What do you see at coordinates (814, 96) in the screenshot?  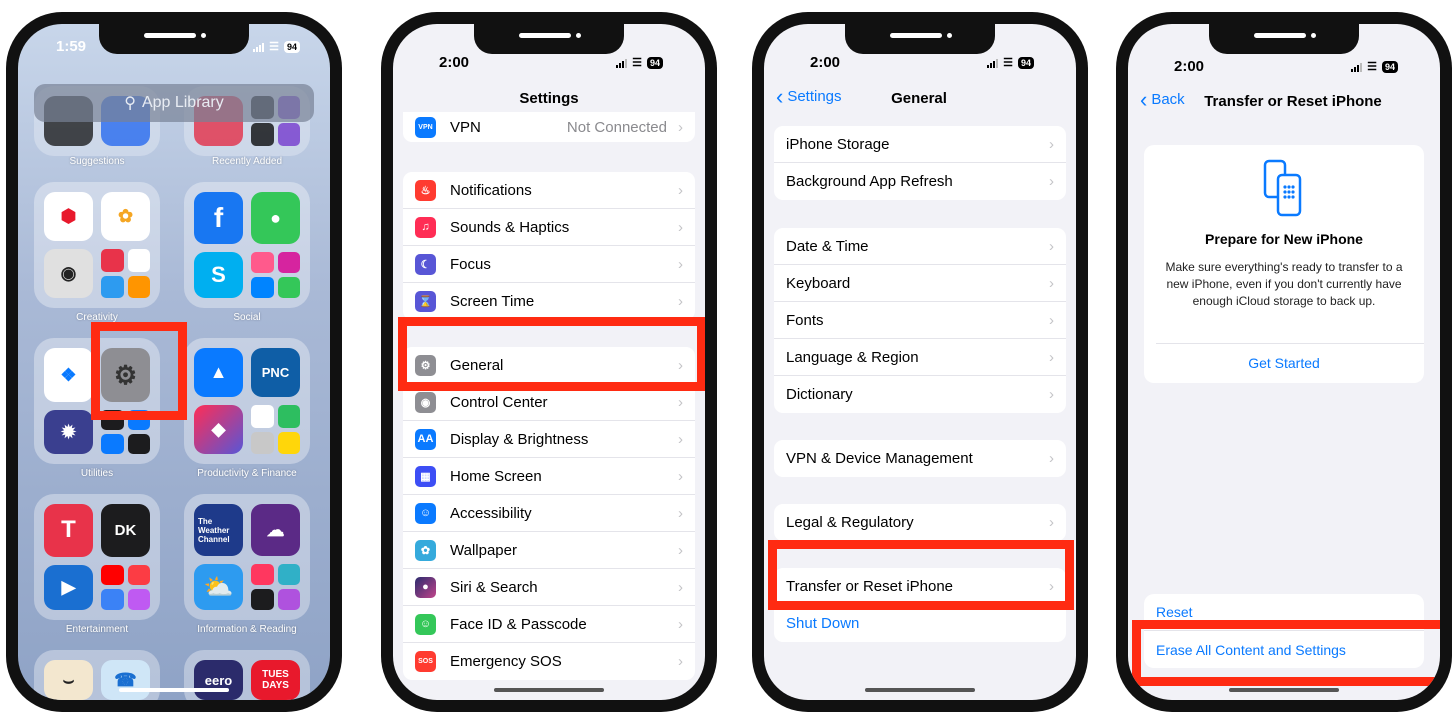 I see `back-label: Settings` at bounding box center [814, 96].